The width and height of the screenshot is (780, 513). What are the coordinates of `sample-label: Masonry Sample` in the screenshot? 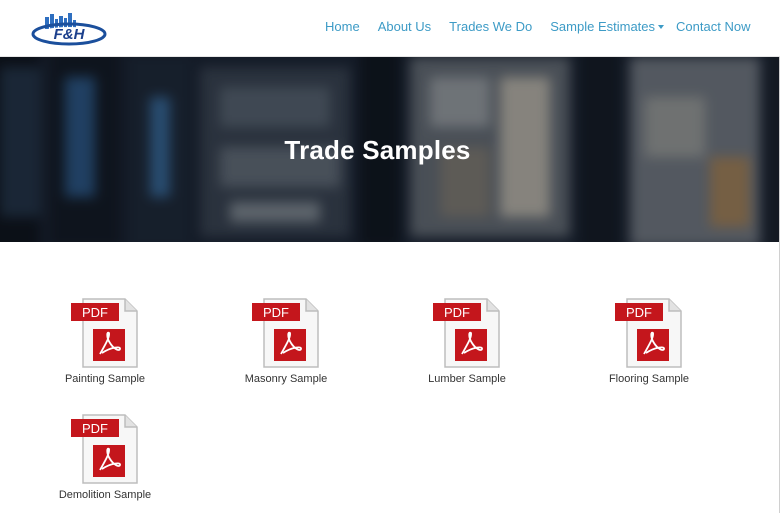 It's located at (286, 379).